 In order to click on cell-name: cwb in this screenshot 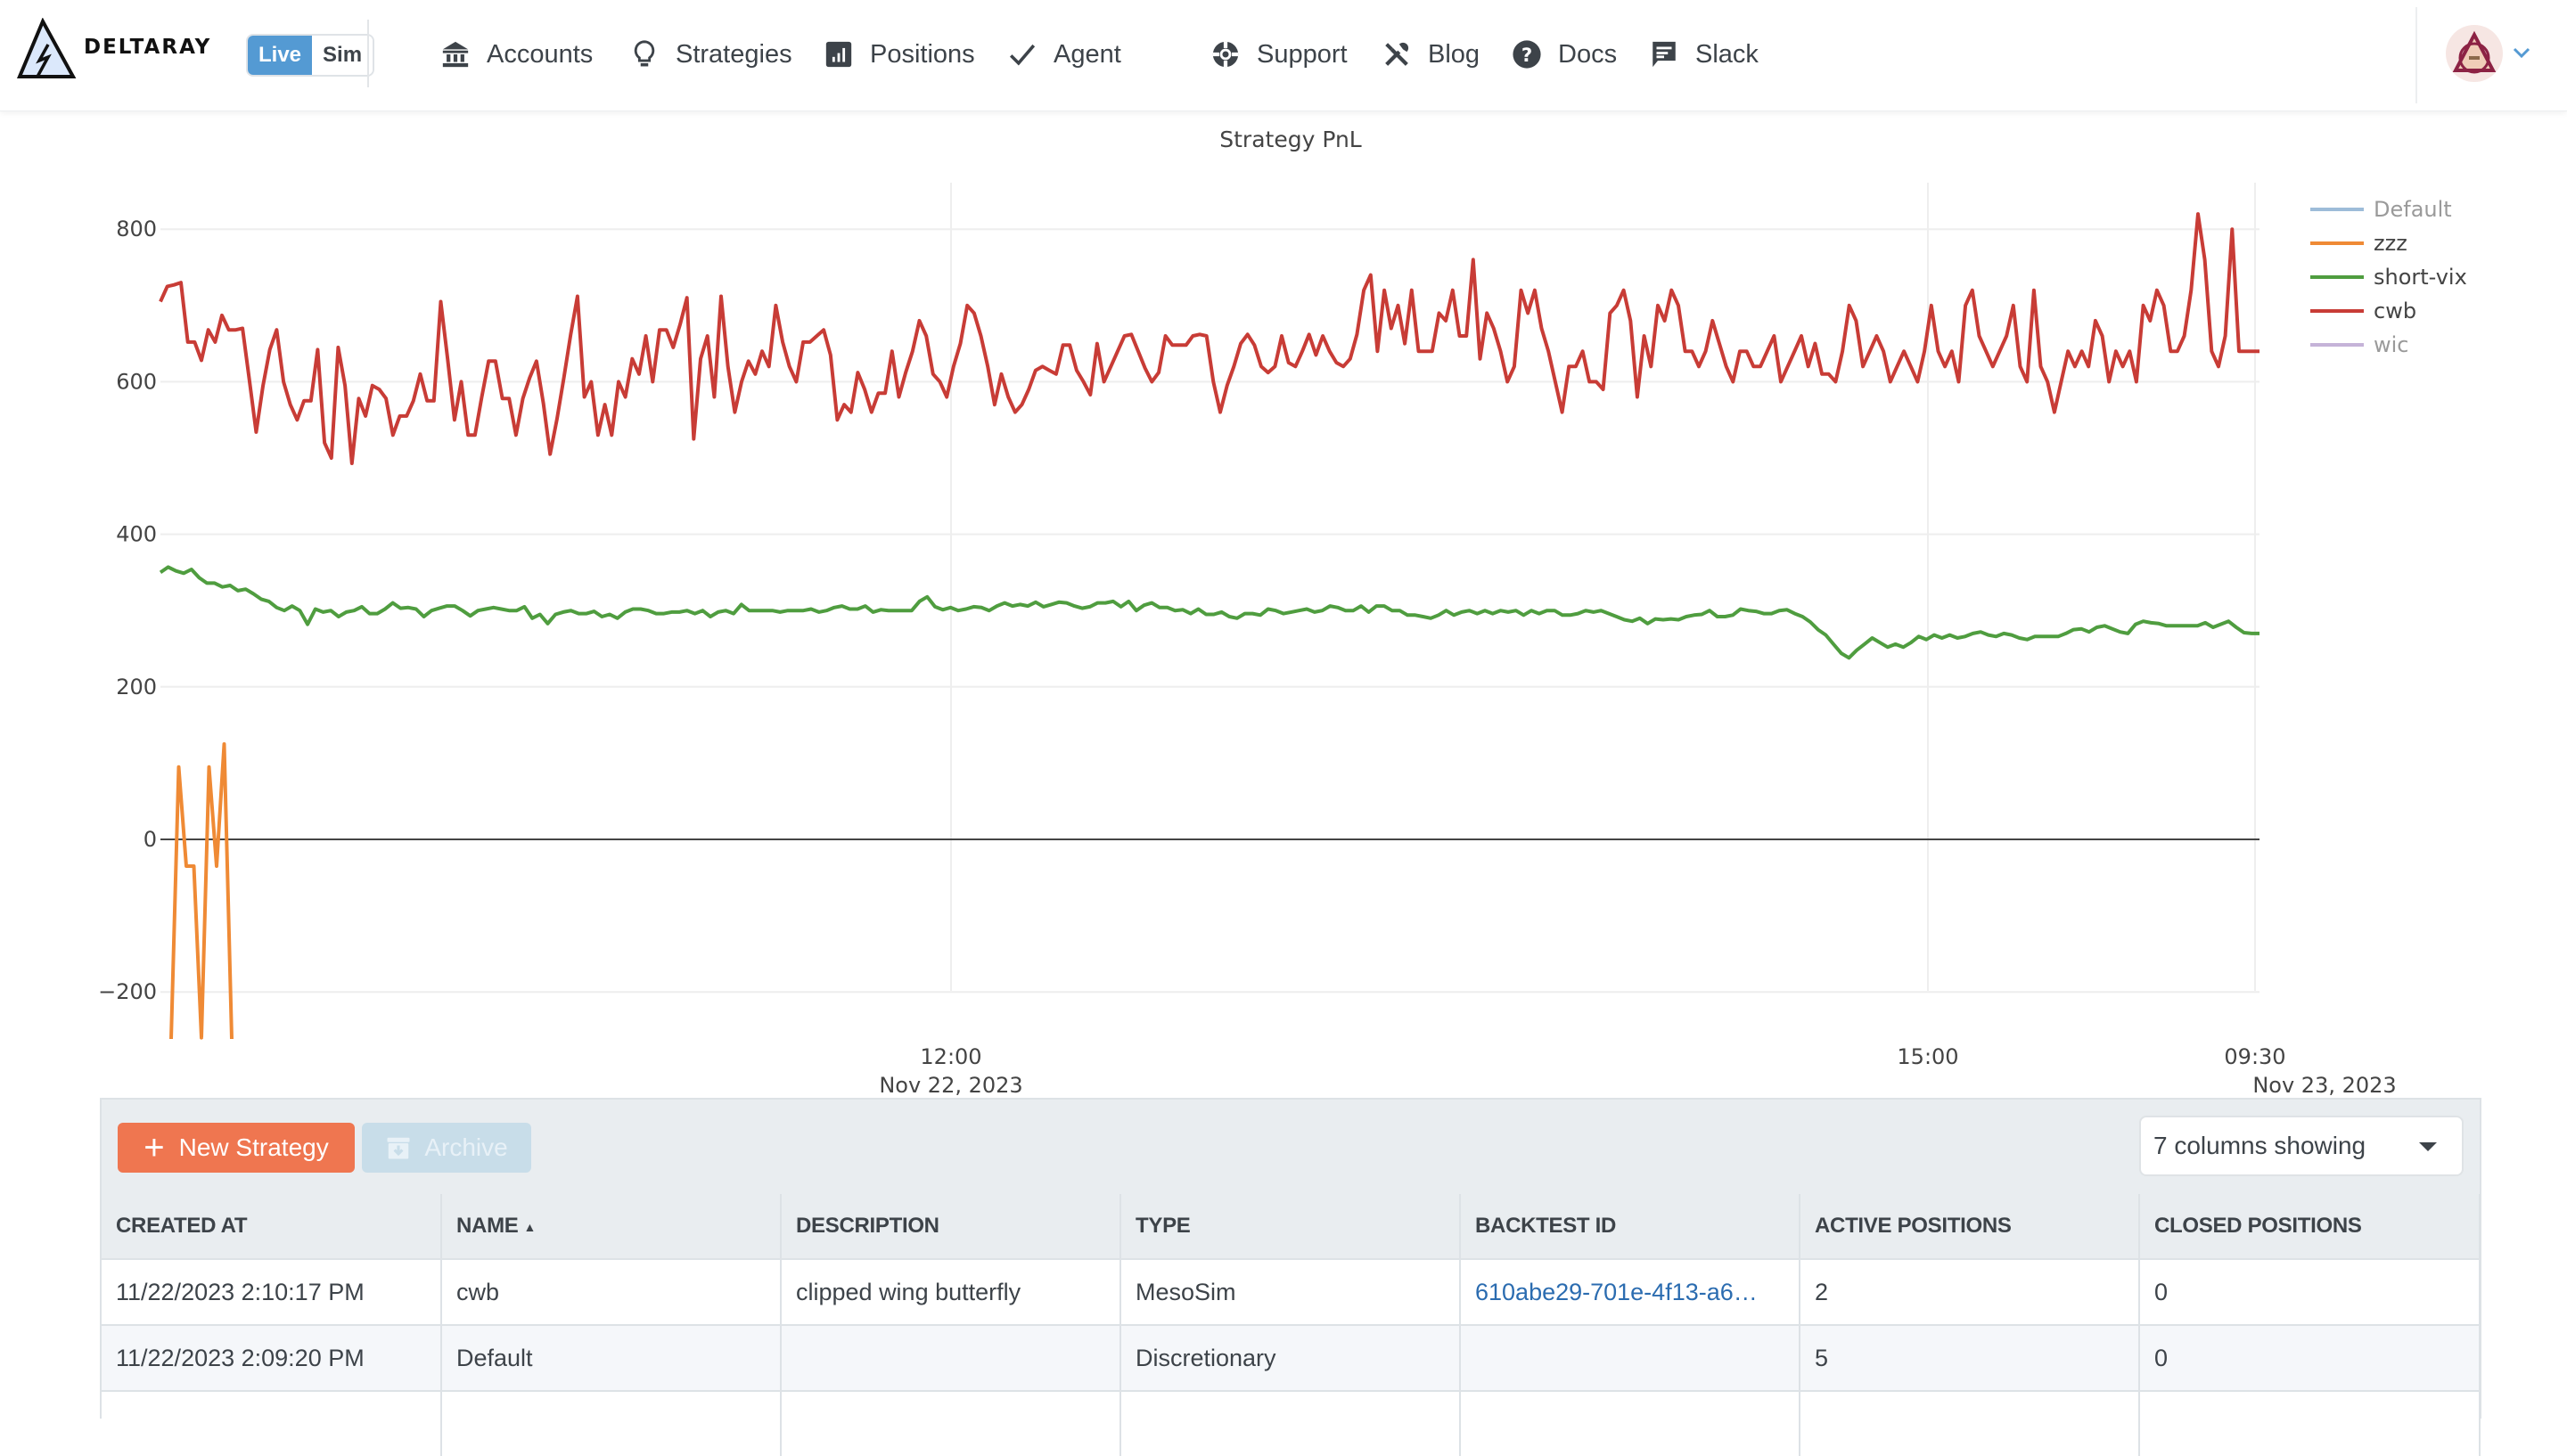, I will do `click(611, 1291)`.